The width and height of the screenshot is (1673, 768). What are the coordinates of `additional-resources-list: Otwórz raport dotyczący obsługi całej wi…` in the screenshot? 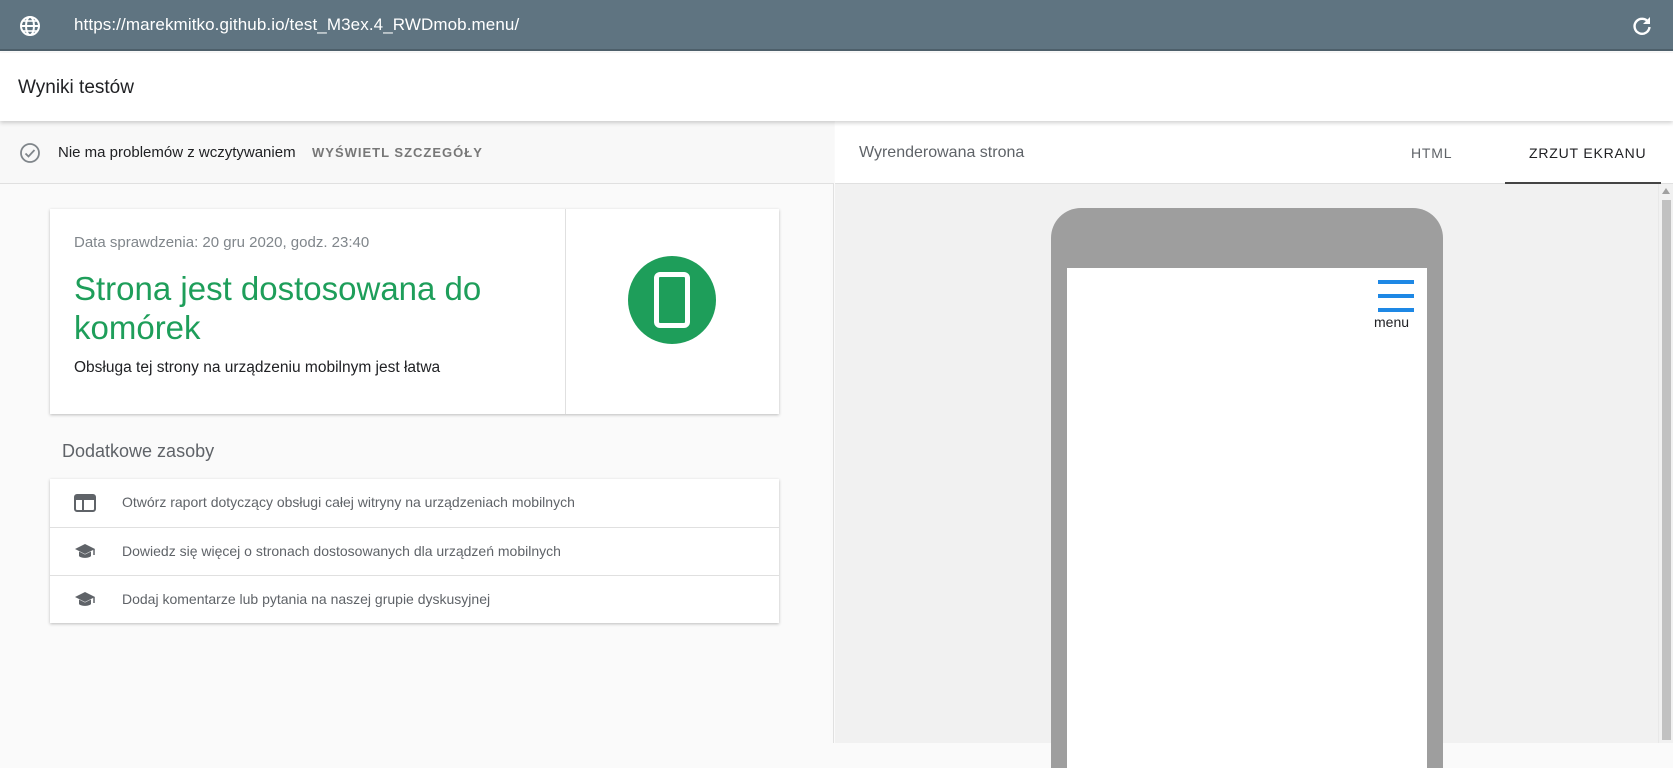 It's located at (414, 551).